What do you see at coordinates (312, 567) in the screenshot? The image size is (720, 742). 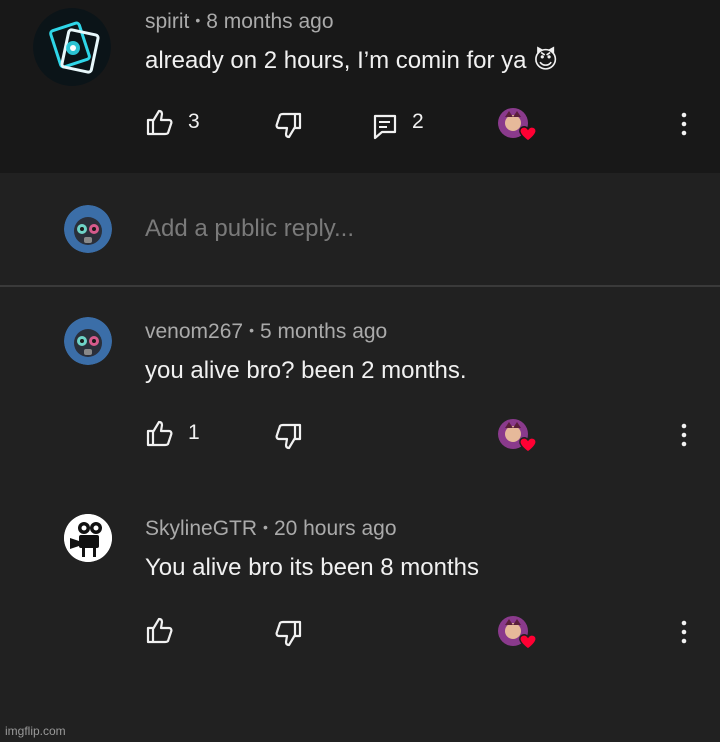 I see `comment-text: You alive bro its been 8 months` at bounding box center [312, 567].